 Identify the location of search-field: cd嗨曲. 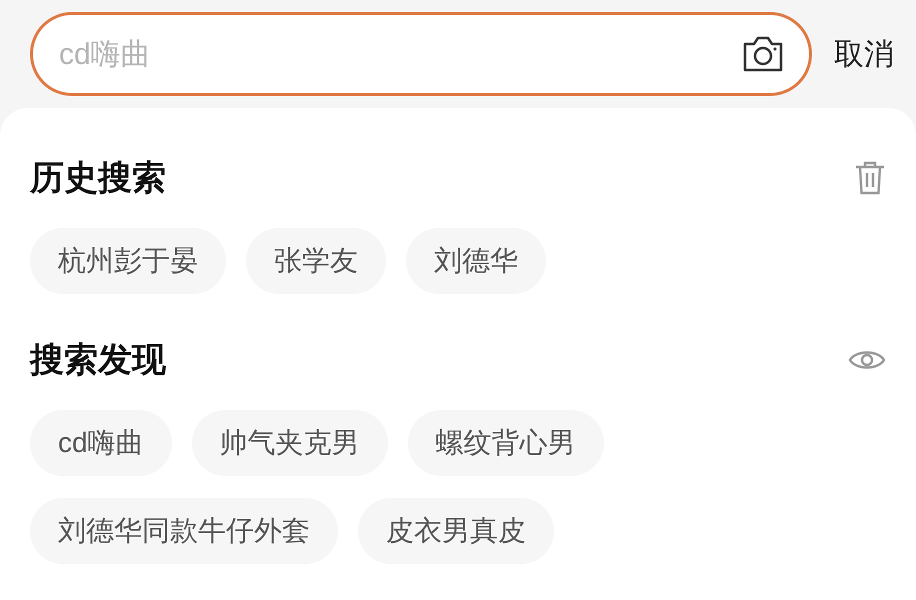
(421, 54).